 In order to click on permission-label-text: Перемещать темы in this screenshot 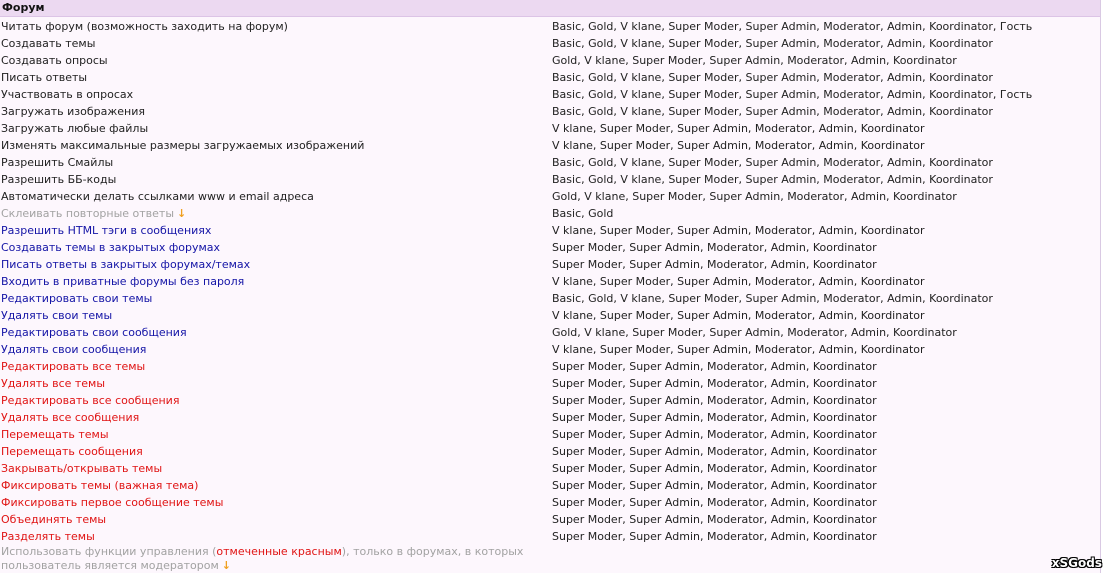, I will do `click(55, 434)`.